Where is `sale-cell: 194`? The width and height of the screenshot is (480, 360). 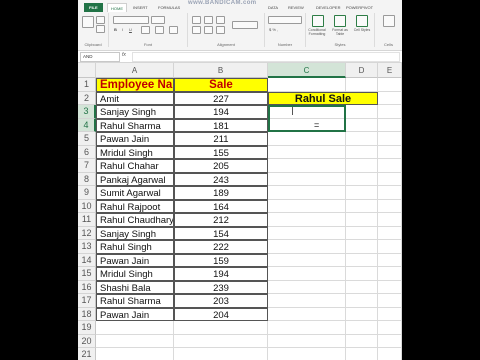
sale-cell: 194 is located at coordinates (221, 112).